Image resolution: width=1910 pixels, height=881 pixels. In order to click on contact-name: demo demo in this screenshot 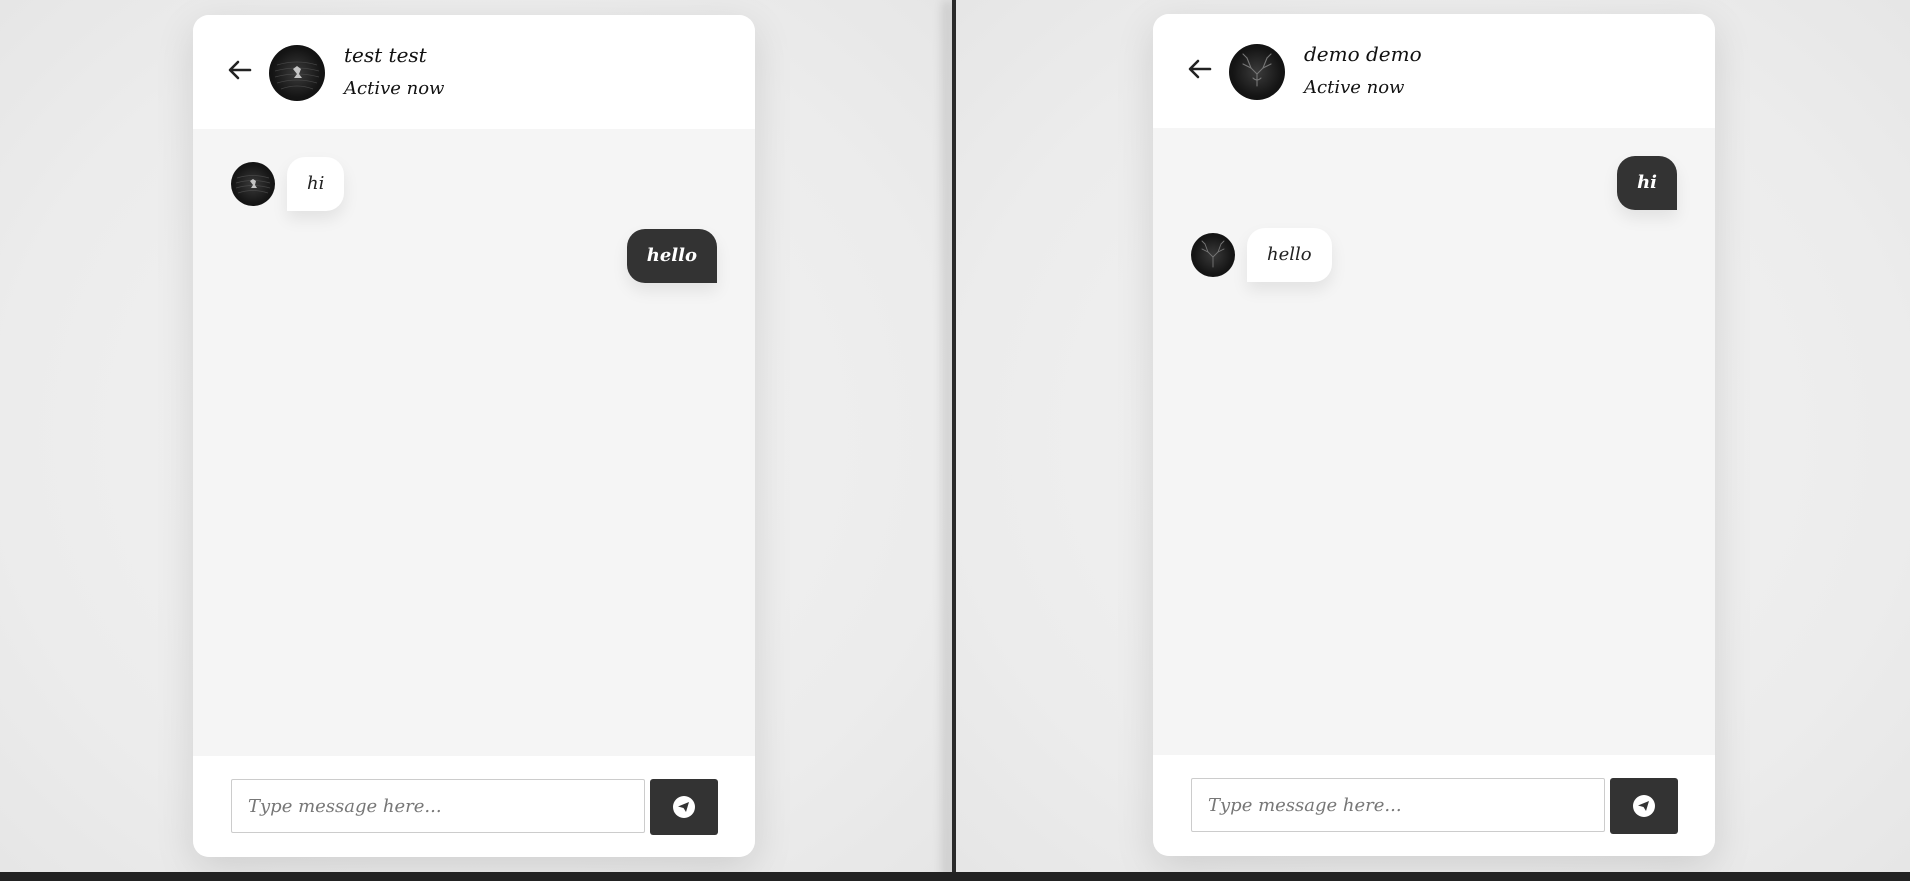, I will do `click(1363, 54)`.